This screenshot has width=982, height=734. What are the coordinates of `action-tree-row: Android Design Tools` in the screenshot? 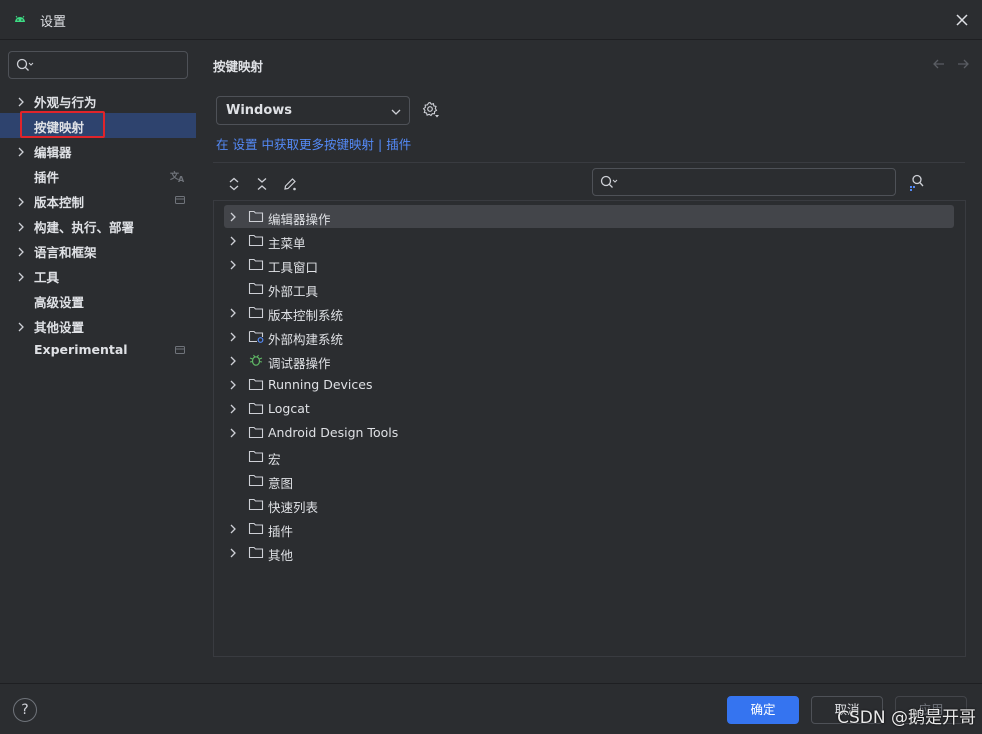 It's located at (589, 432).